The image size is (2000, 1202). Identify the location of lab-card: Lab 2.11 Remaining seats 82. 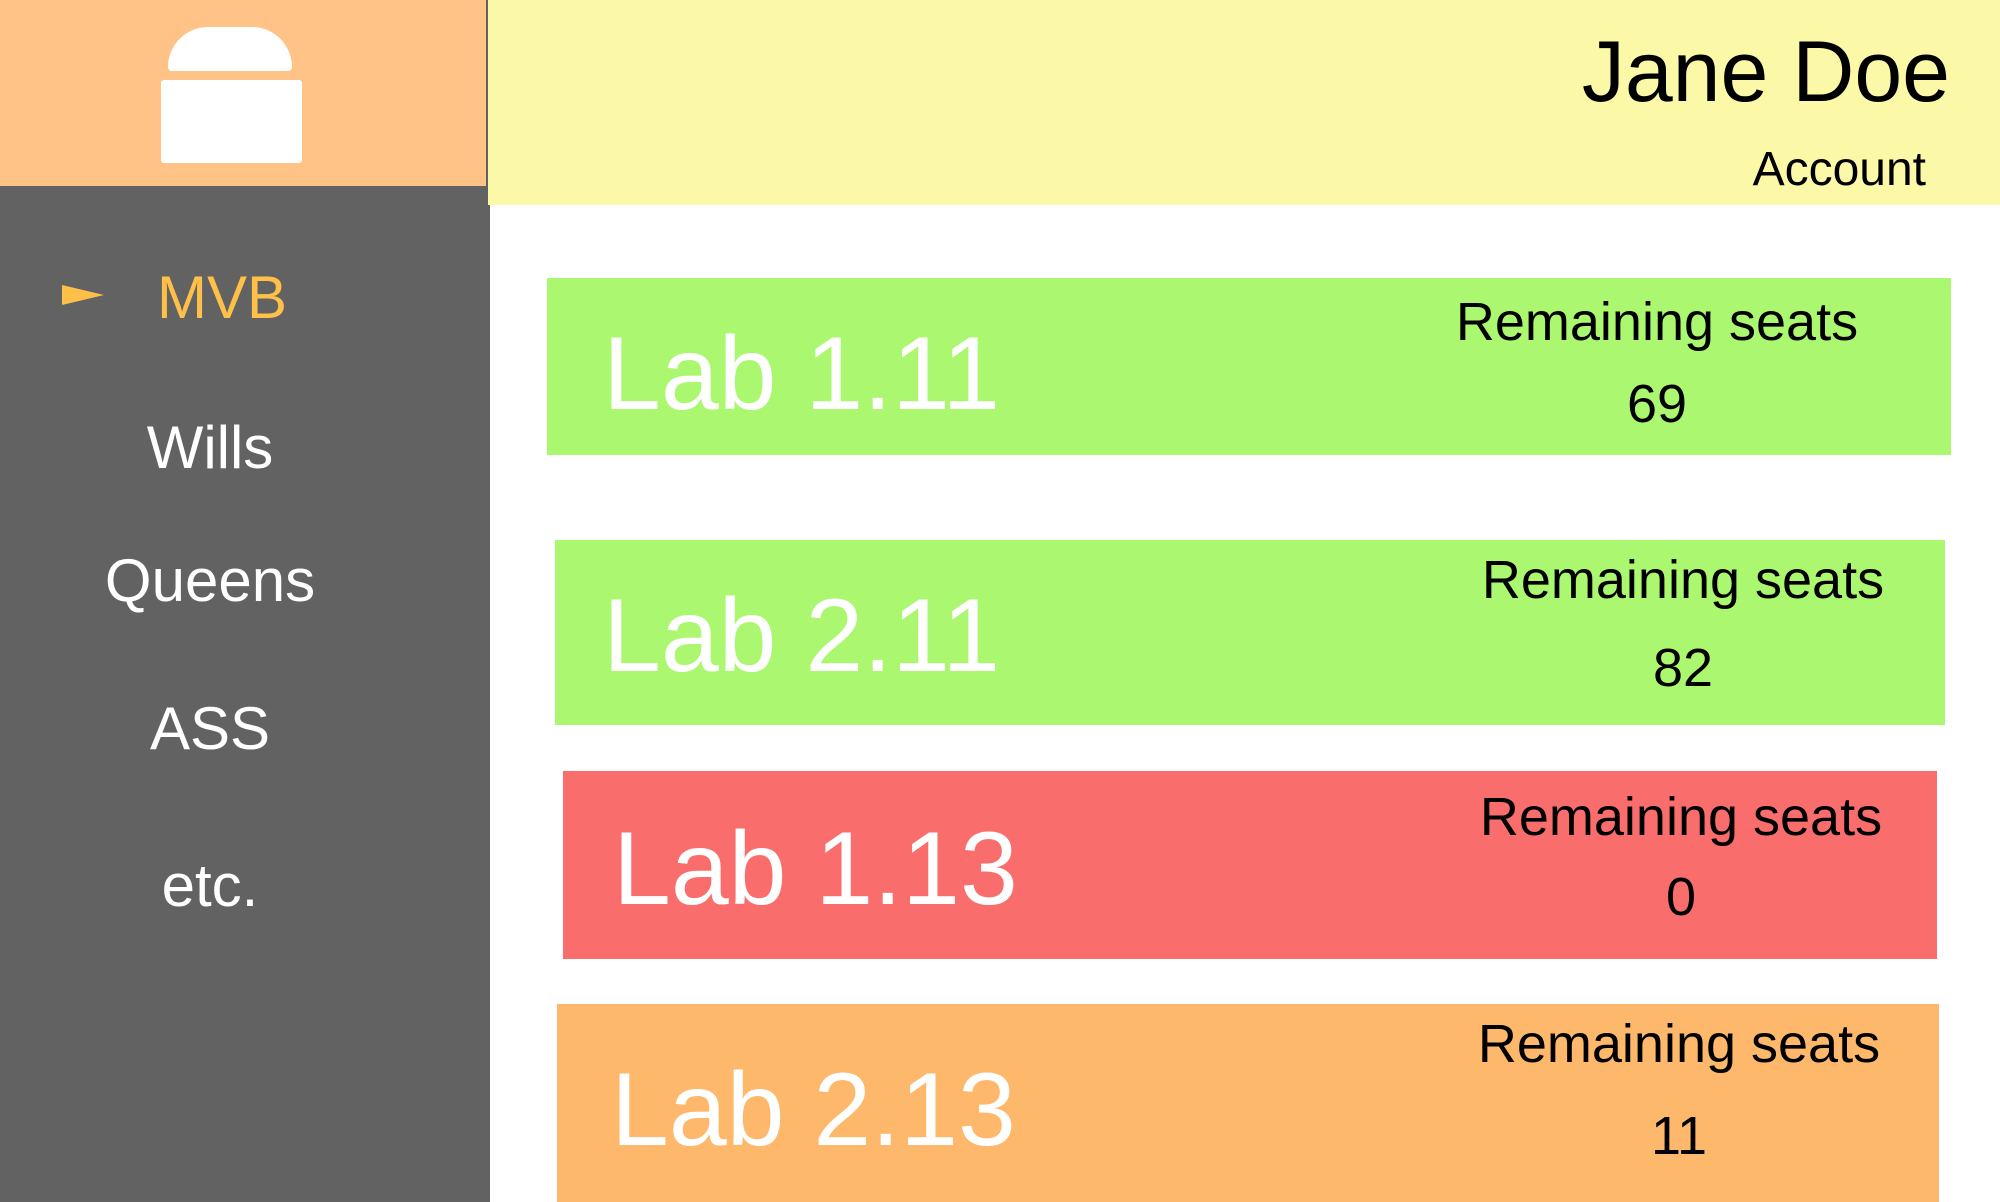
(1250, 632).